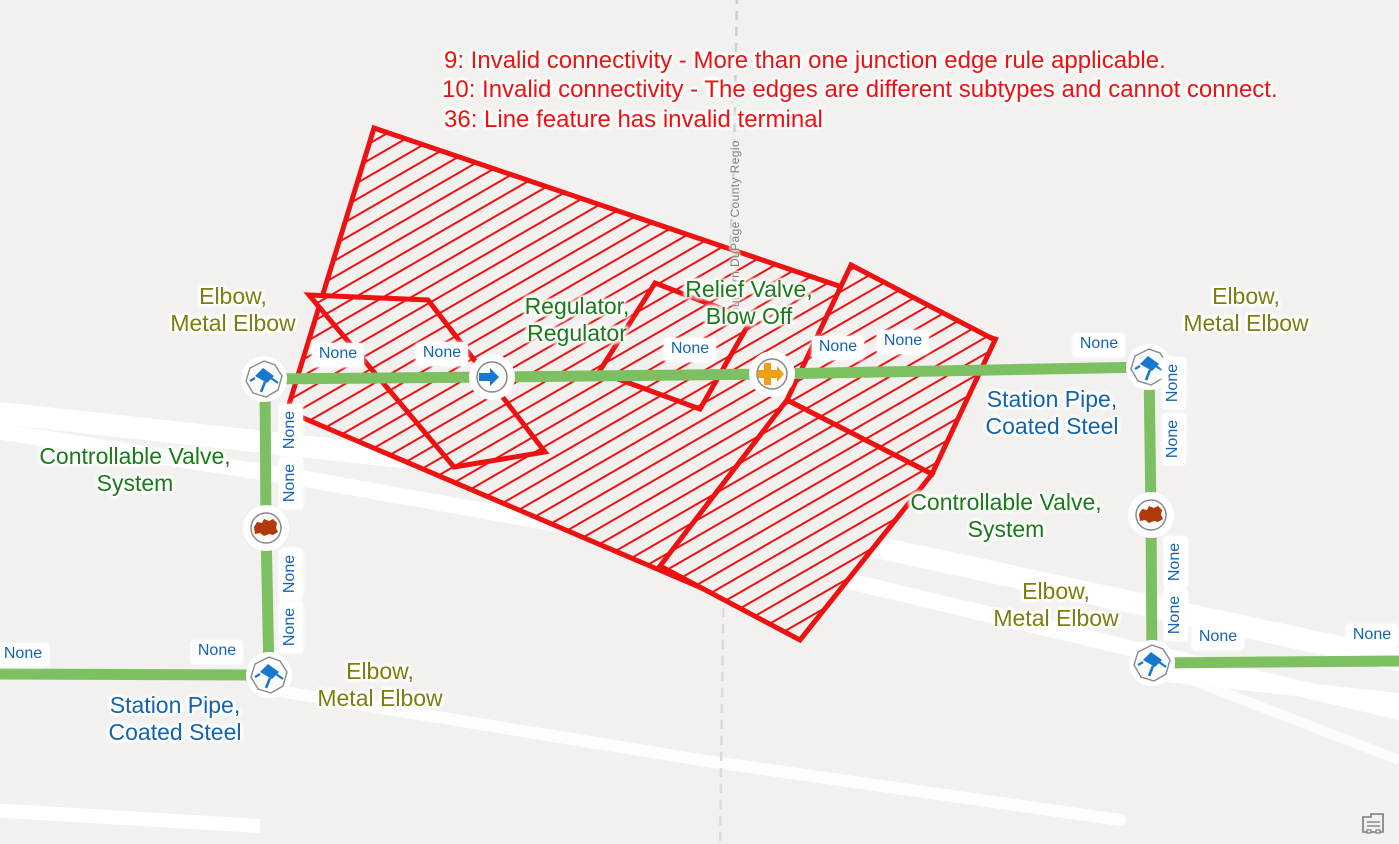  Describe the element at coordinates (1373, 823) in the screenshot. I see `basemap-legend-icon` at that location.